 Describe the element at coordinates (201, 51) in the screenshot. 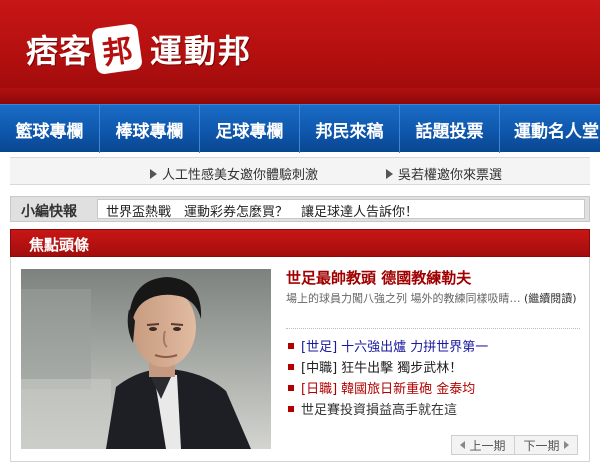

I see `logo-text-sports: 運動邦` at that location.